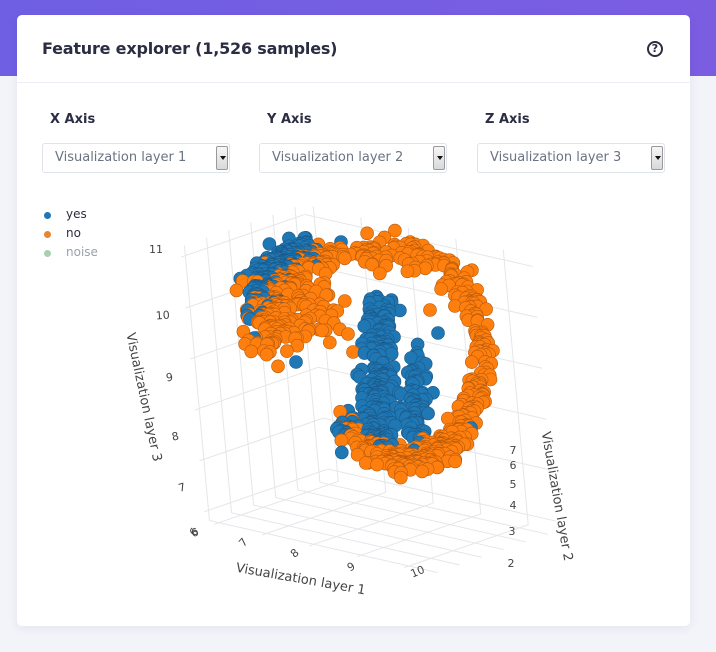 Image resolution: width=716 pixels, height=652 pixels. I want to click on z-tick-label: 11, so click(156, 249).